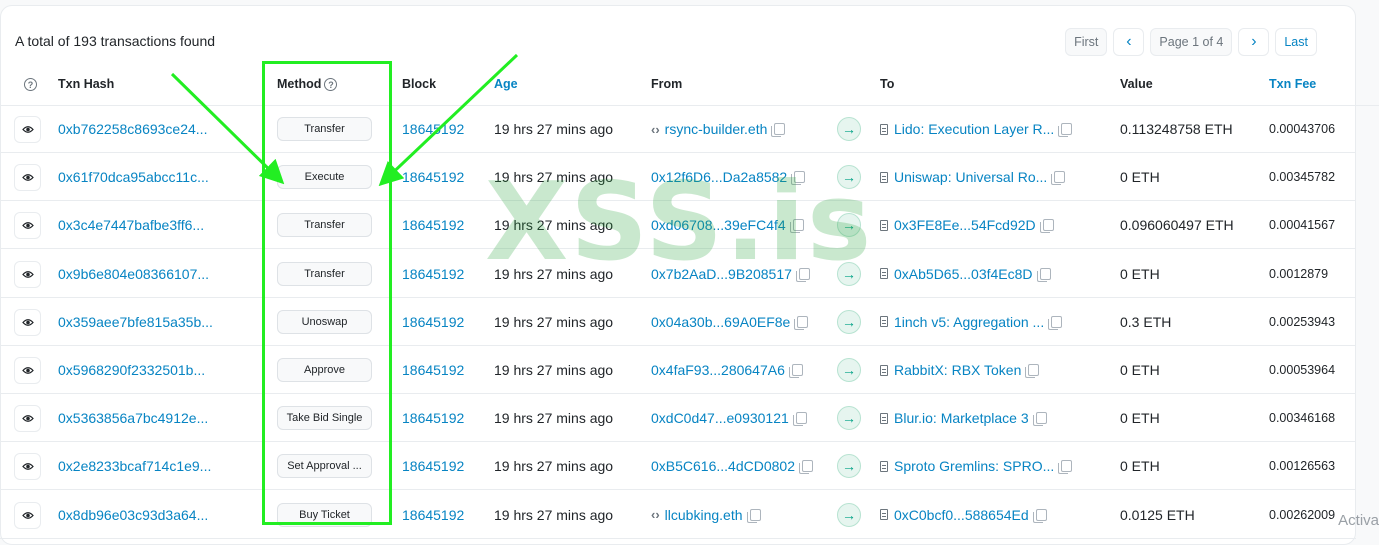  Describe the element at coordinates (1302, 418) in the screenshot. I see `fee-text: 0.00346168` at that location.